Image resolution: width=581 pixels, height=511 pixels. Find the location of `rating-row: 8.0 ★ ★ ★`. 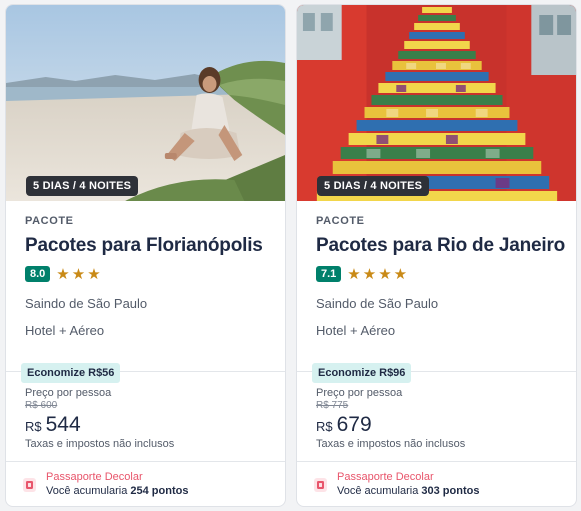

rating-row: 8.0 ★ ★ ★ is located at coordinates (145, 274).